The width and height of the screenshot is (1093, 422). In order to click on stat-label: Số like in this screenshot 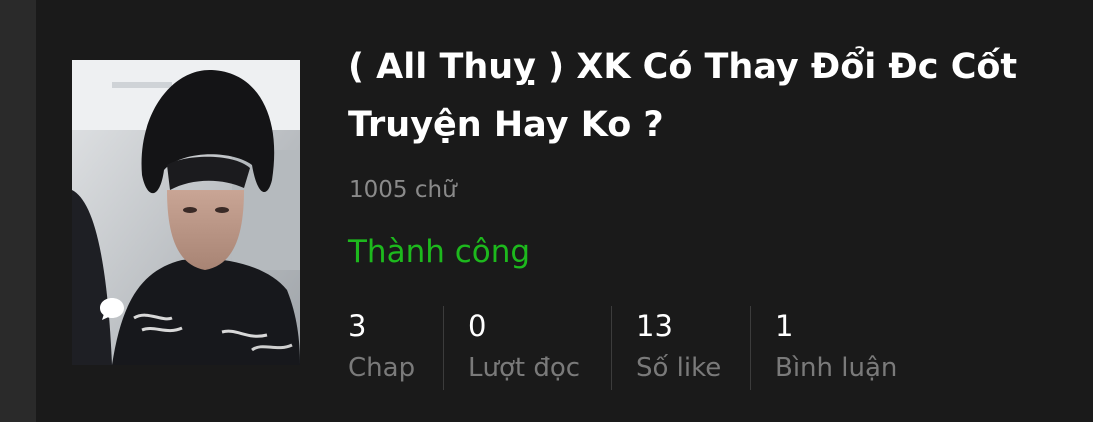, I will do `click(679, 368)`.